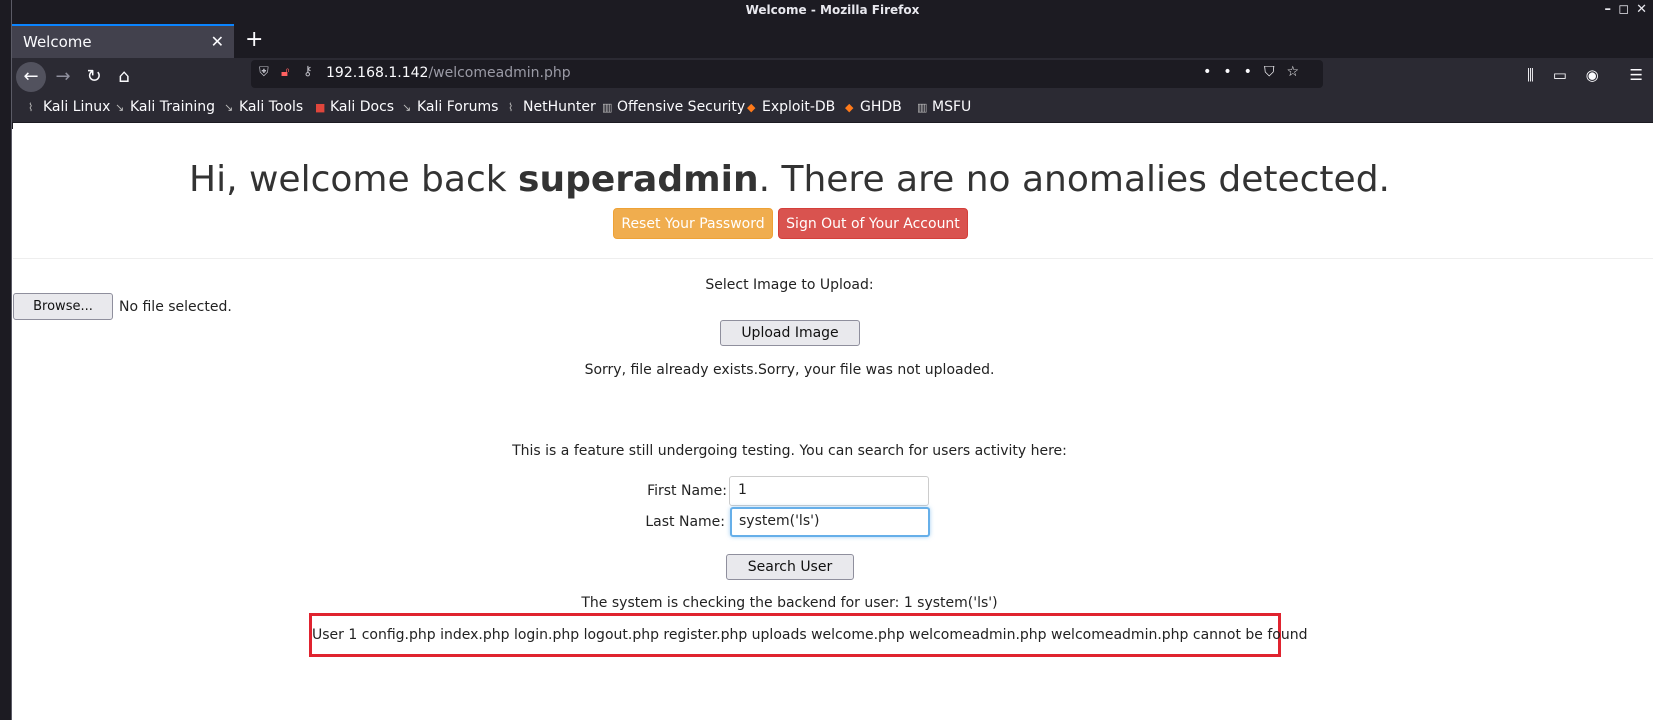 The image size is (1653, 720). What do you see at coordinates (31, 77) in the screenshot?
I see `back-icon: ←` at bounding box center [31, 77].